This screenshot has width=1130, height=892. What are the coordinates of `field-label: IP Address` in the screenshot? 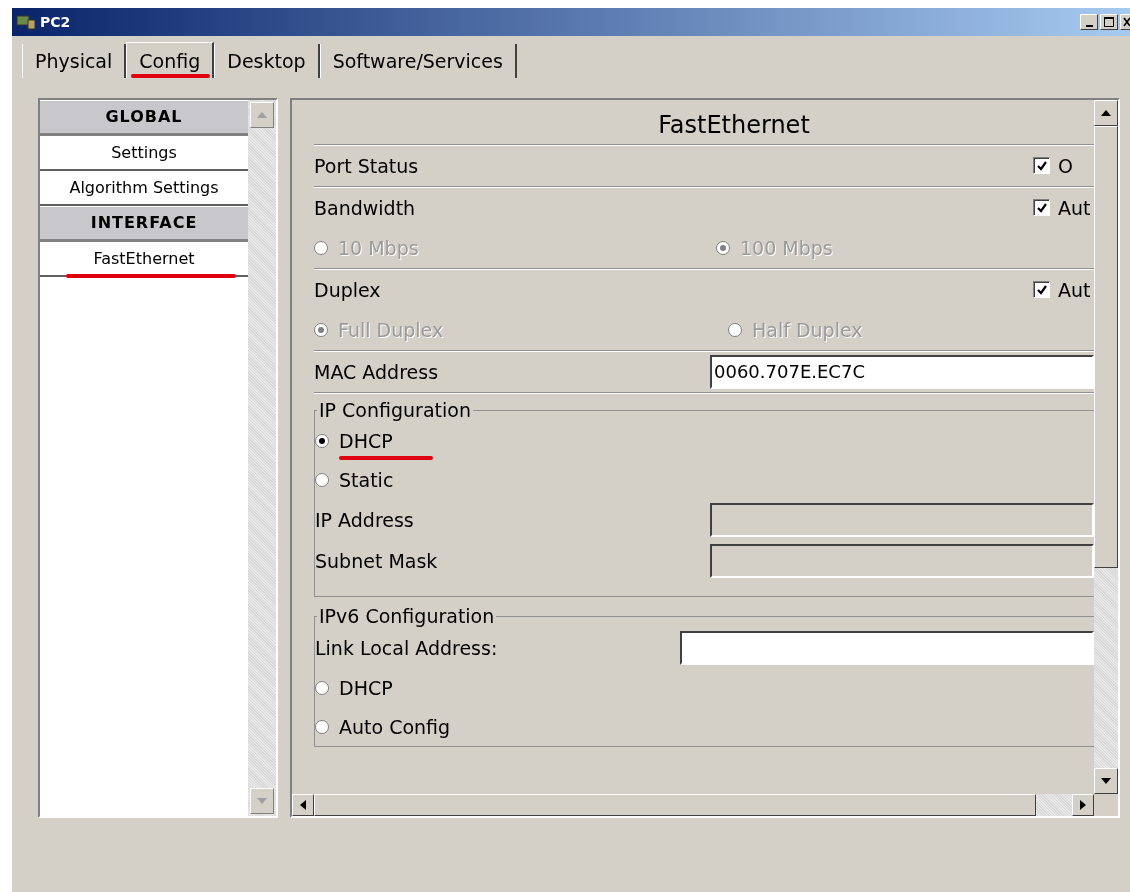 It's located at (364, 519).